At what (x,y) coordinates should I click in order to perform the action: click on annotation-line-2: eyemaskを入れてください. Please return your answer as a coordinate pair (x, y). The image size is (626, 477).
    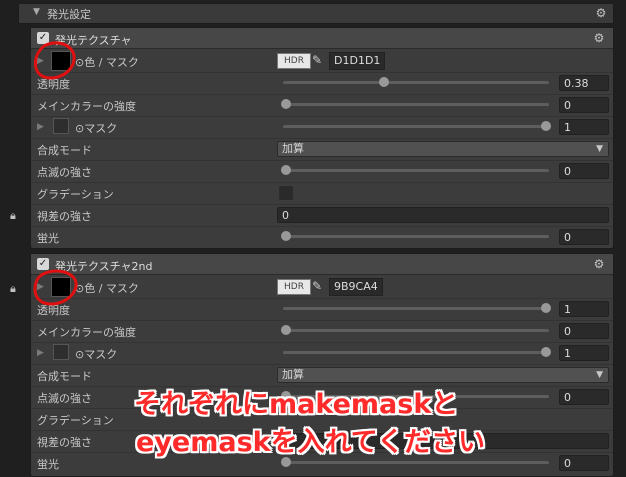
    Looking at the image, I should click on (310, 442).